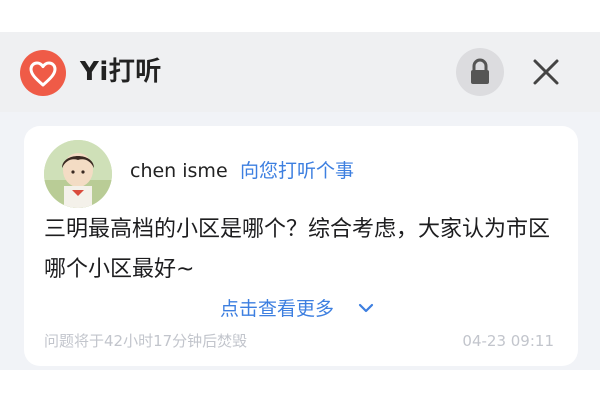 The height and width of the screenshot is (400, 600). Describe the element at coordinates (277, 309) in the screenshot. I see `expand-button: 点击查看更多` at that location.